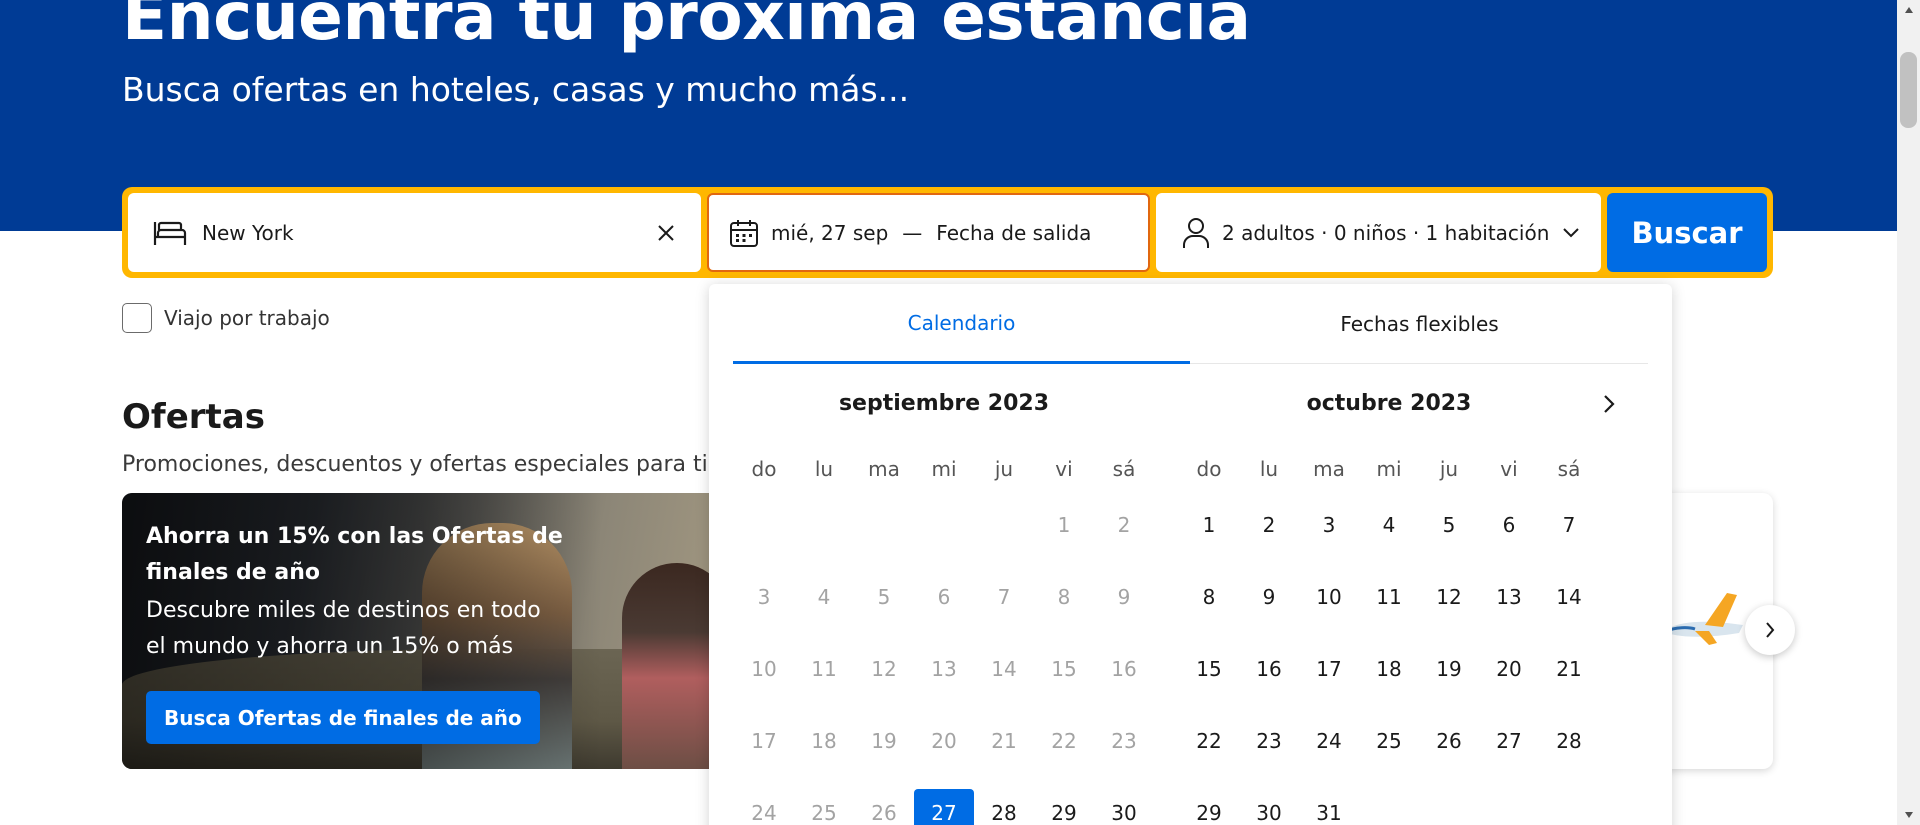 Image resolution: width=1920 pixels, height=825 pixels. I want to click on calendar-day-number: 22, so click(1209, 741).